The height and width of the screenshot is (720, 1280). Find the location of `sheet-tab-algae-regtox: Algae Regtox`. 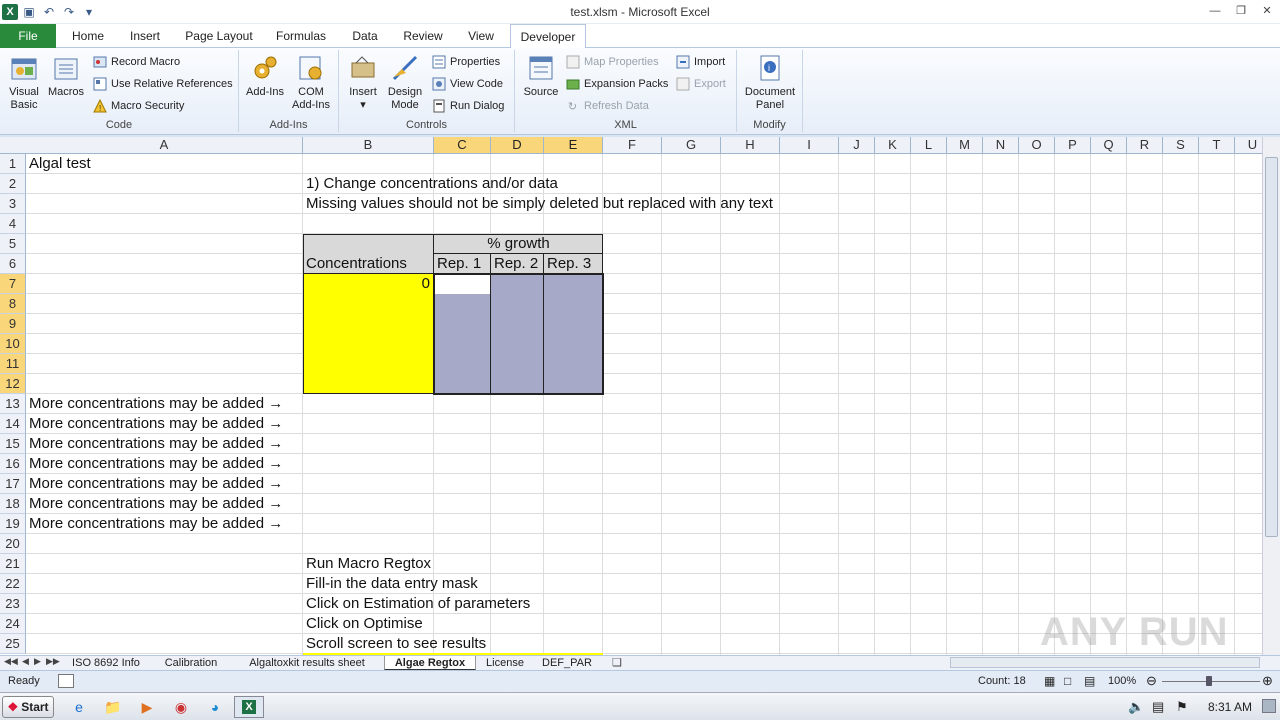

sheet-tab-algae-regtox: Algae Regtox is located at coordinates (430, 663).